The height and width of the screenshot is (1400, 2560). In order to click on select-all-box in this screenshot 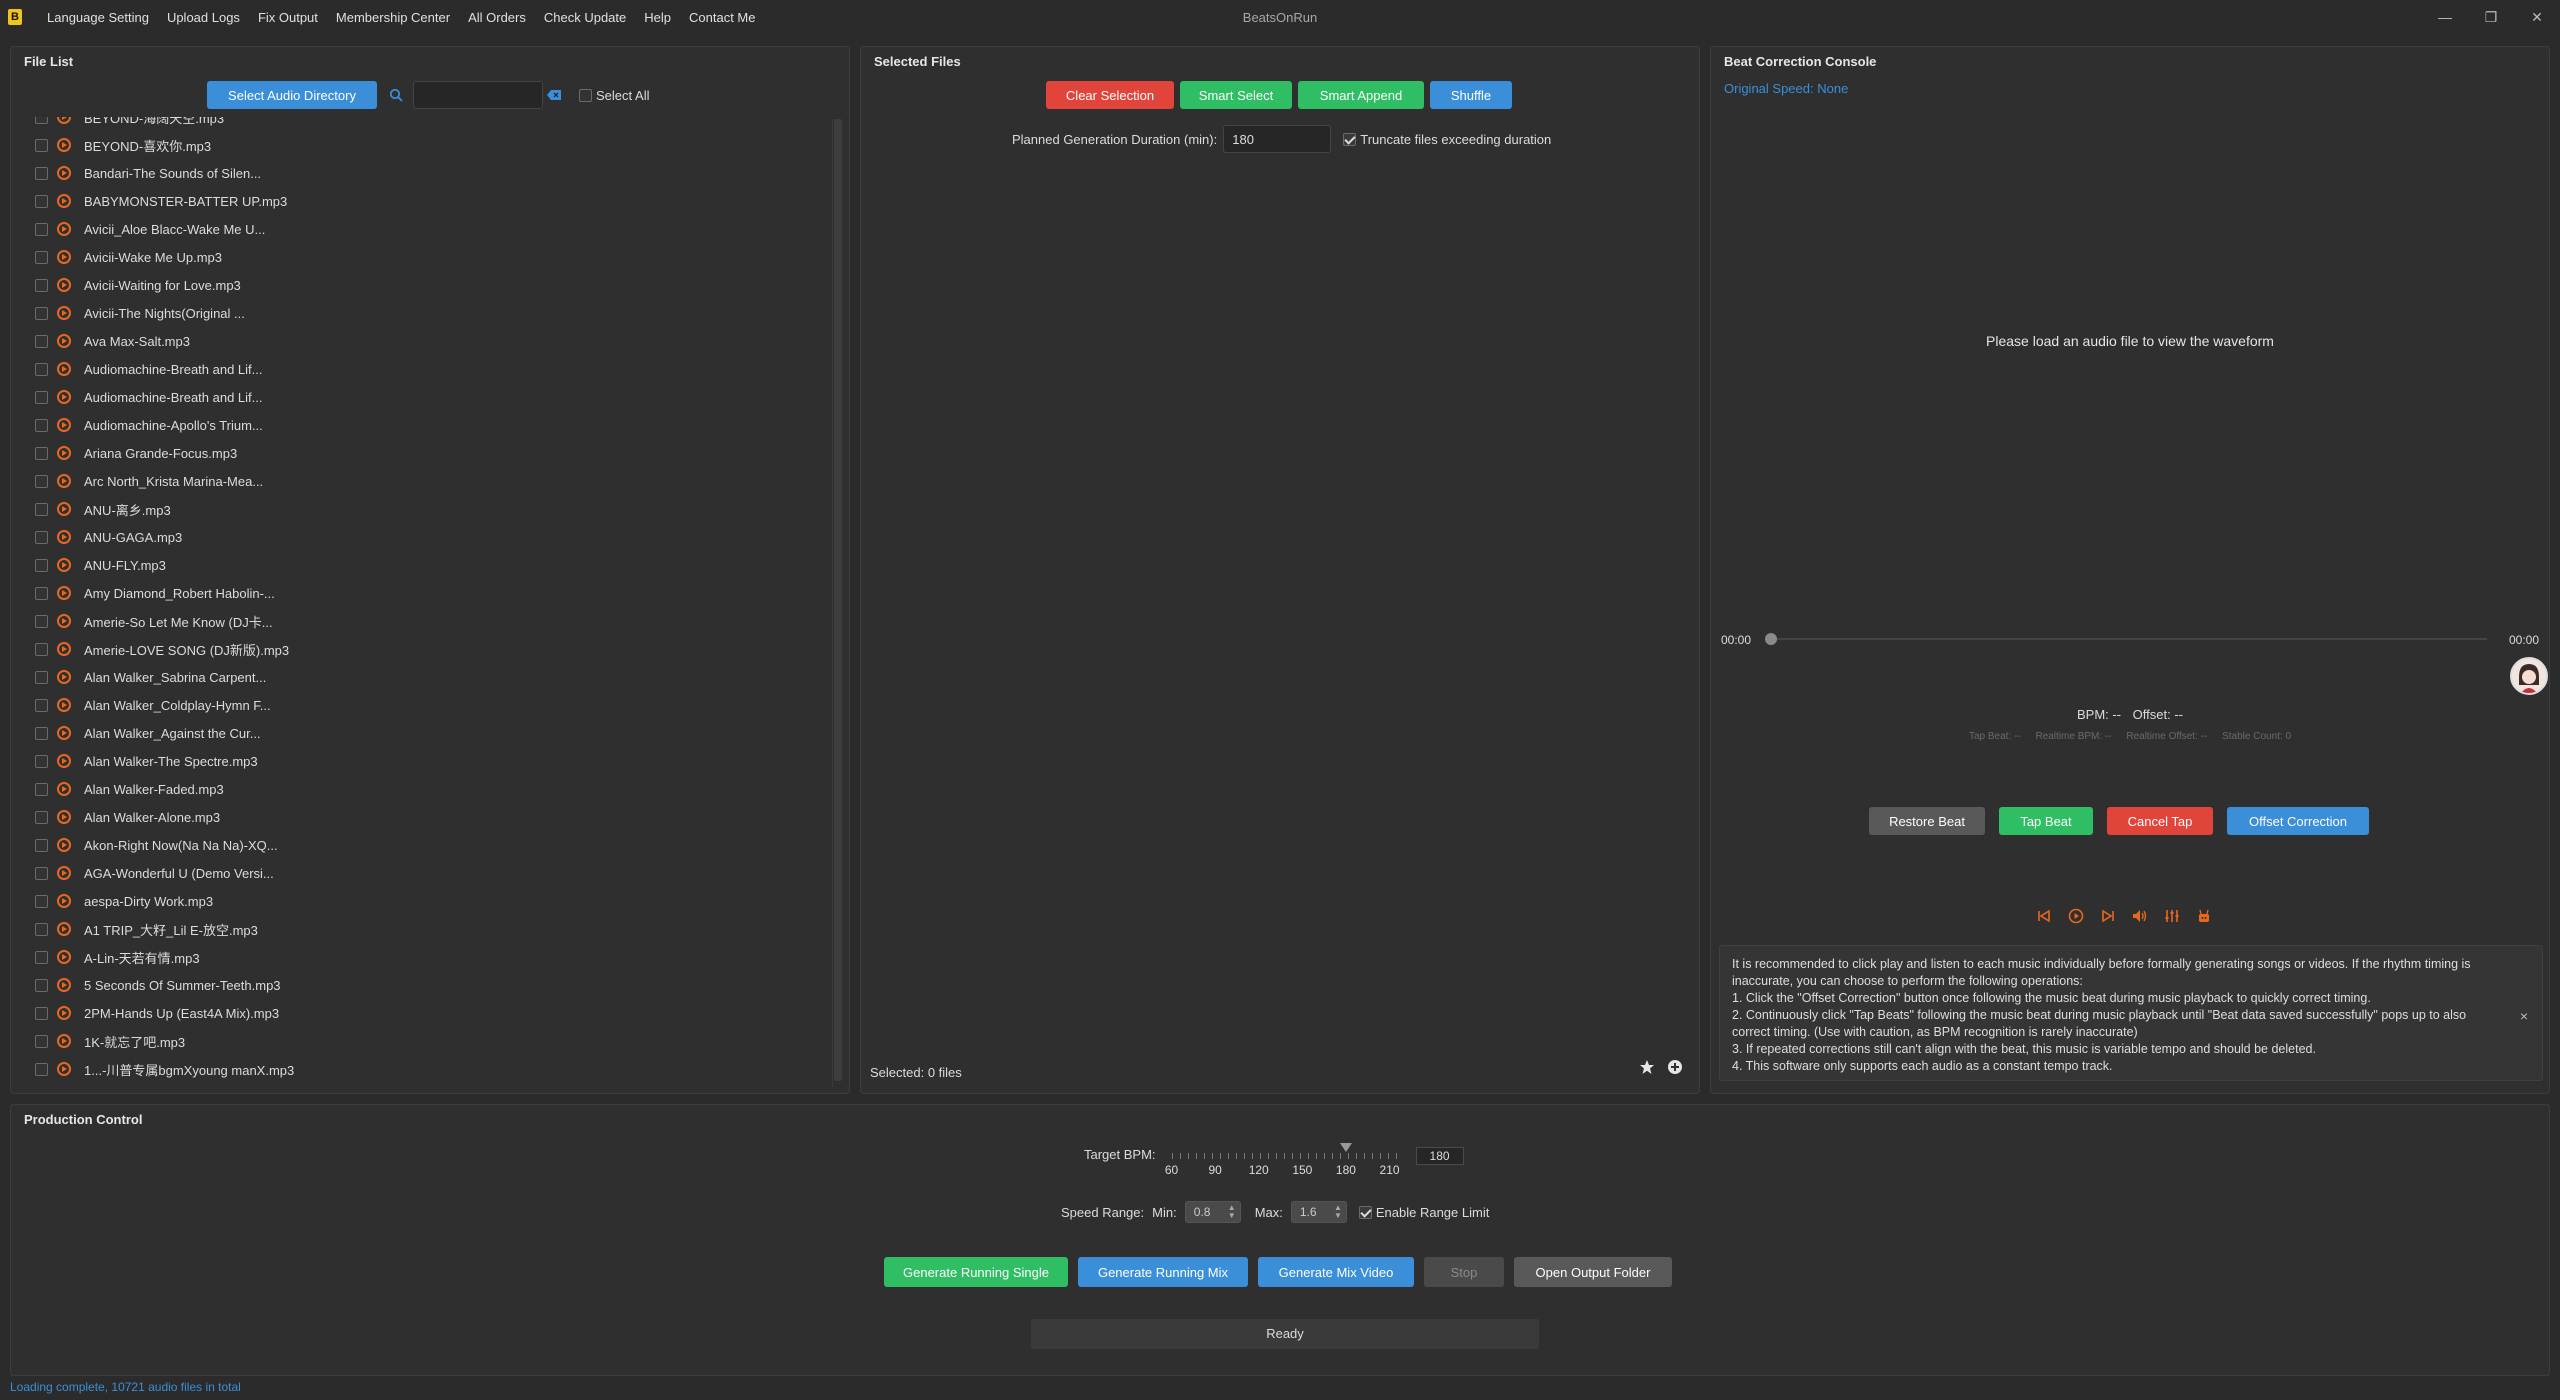, I will do `click(585, 95)`.